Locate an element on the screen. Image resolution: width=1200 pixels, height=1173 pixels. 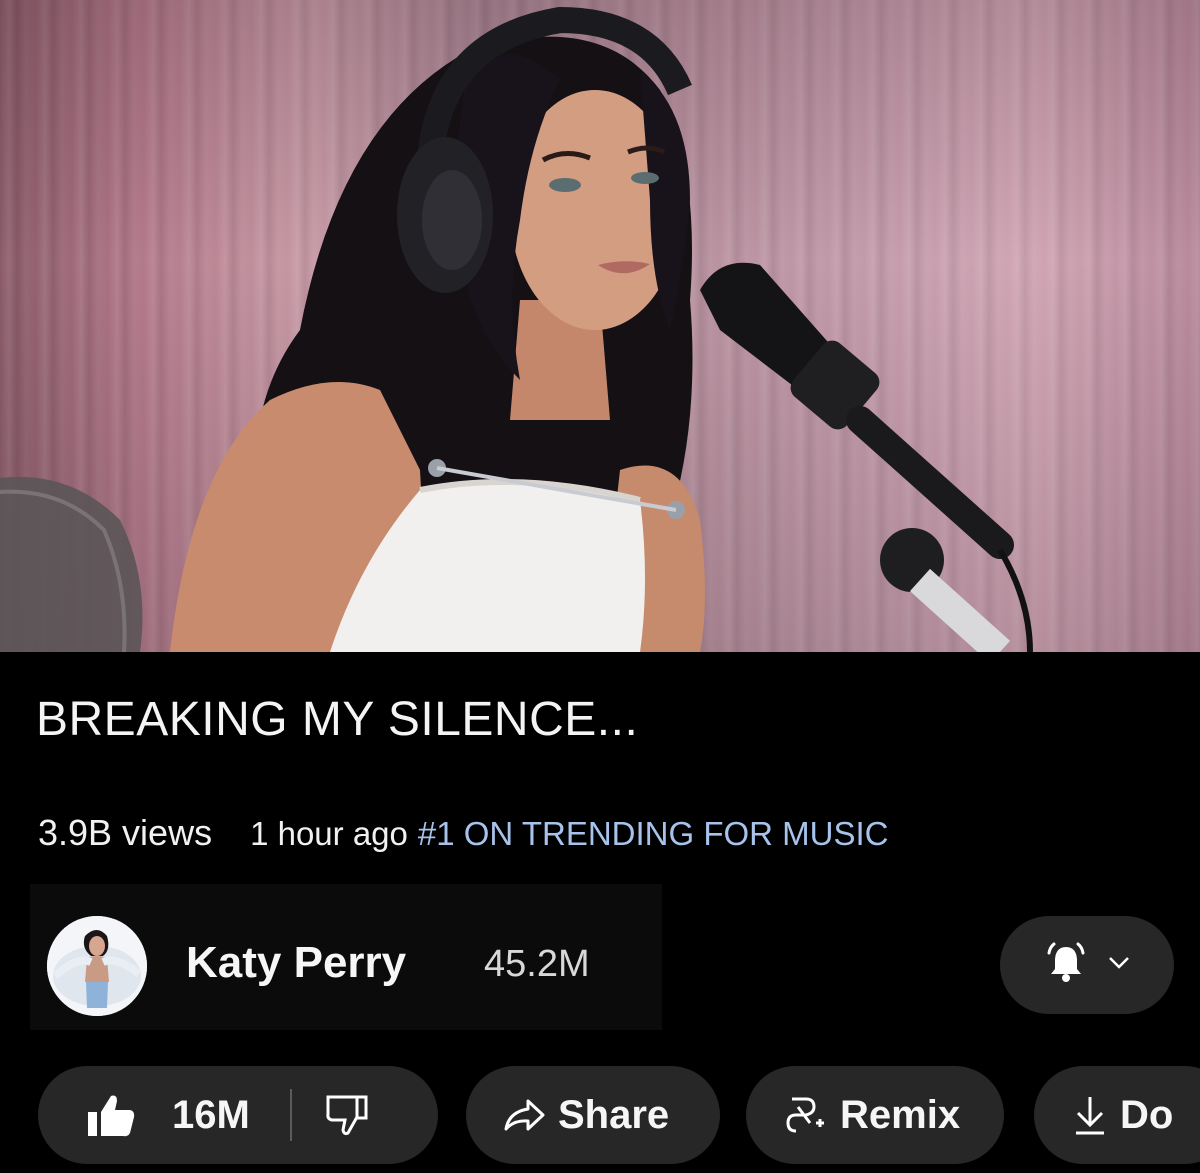
remix-label: Remix is located at coordinates (900, 1114).